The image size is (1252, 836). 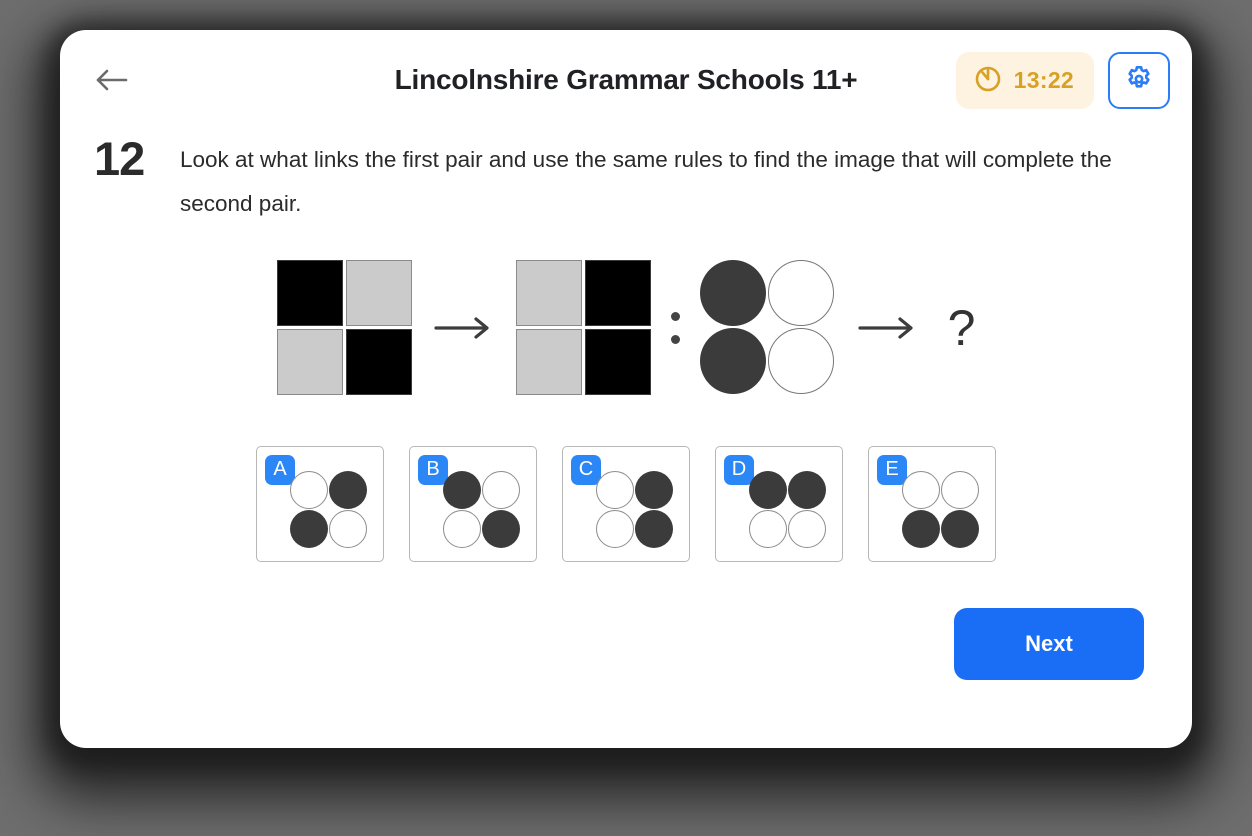 I want to click on answer-options: ABCDE, so click(x=626, y=503).